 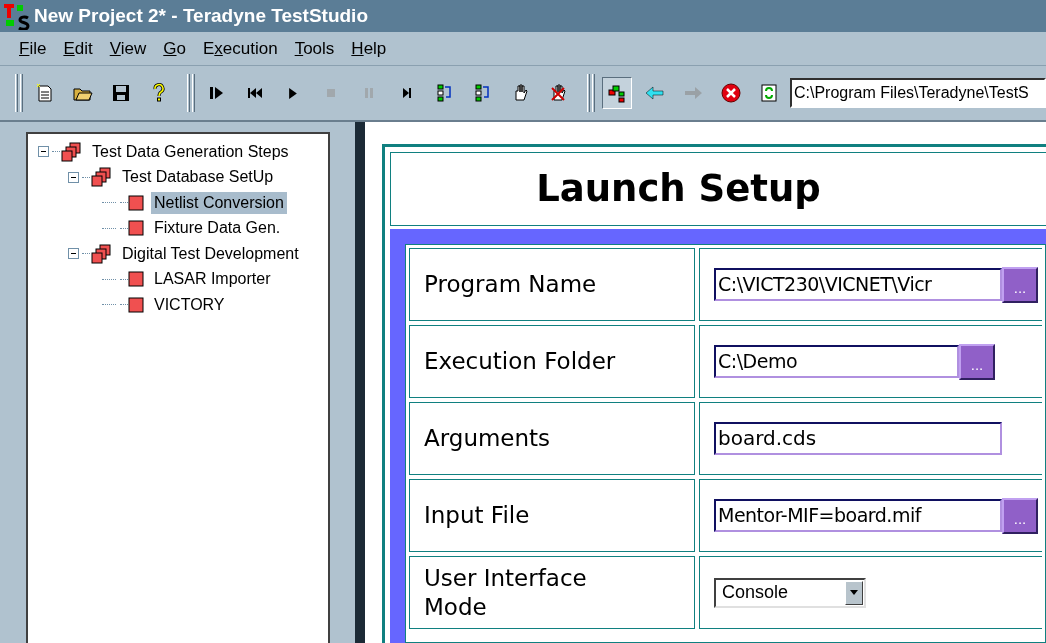 What do you see at coordinates (552, 592) in the screenshot?
I see `table-cell: User Interface Mode` at bounding box center [552, 592].